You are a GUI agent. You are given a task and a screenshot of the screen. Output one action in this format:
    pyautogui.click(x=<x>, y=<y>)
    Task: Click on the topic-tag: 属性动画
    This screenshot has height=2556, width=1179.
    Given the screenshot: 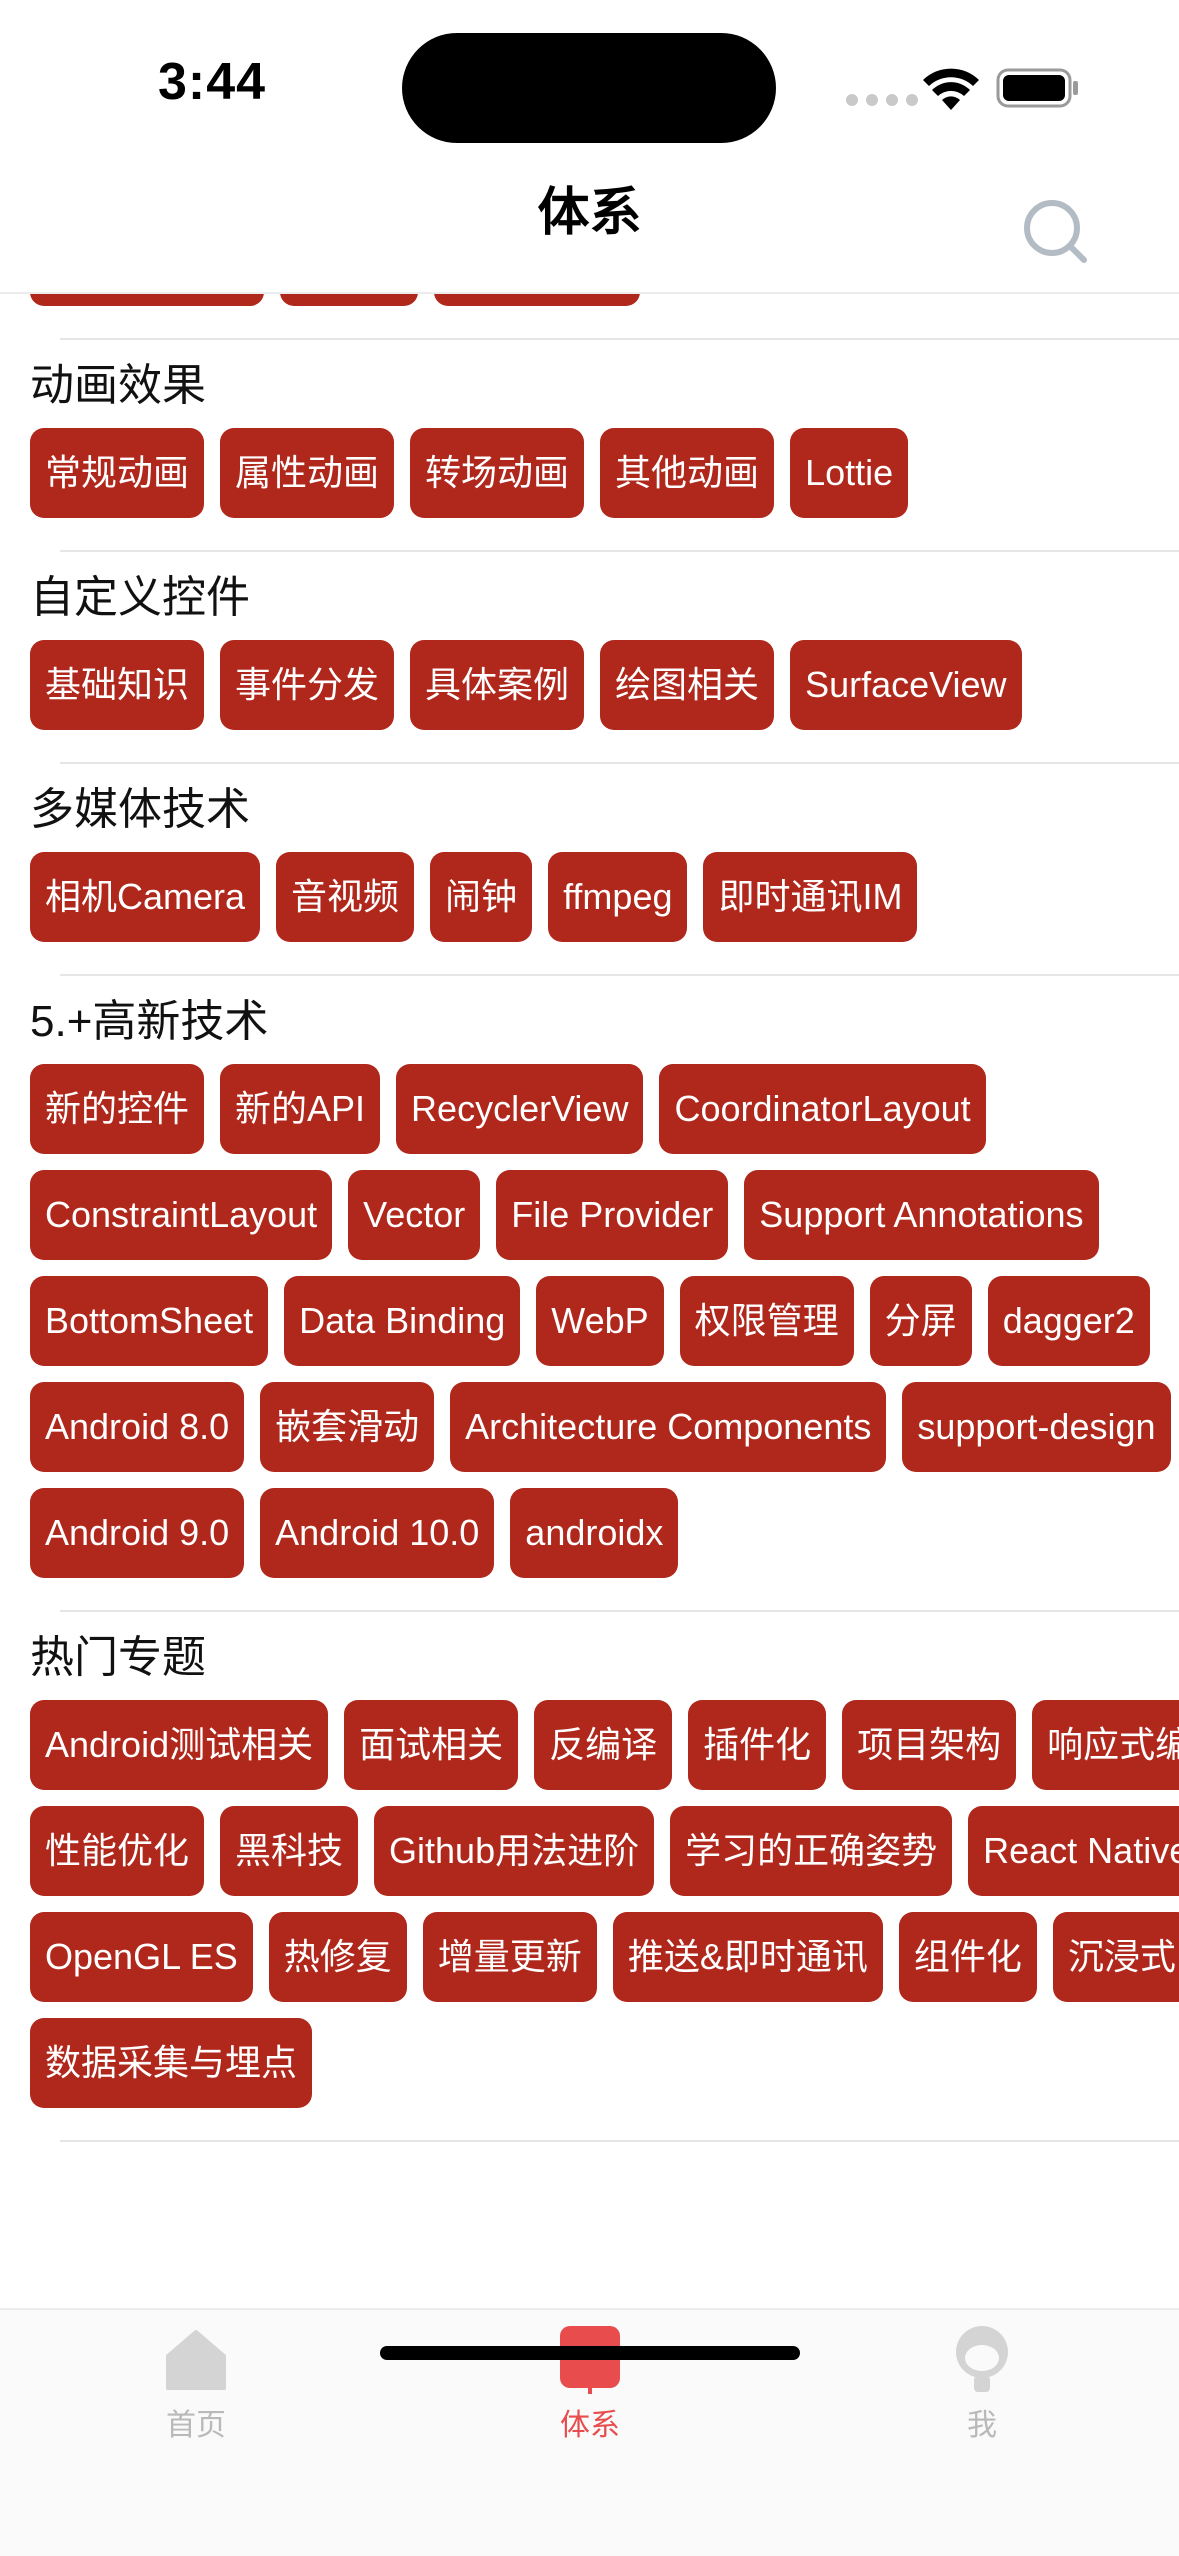 What is the action you would take?
    pyautogui.click(x=307, y=473)
    